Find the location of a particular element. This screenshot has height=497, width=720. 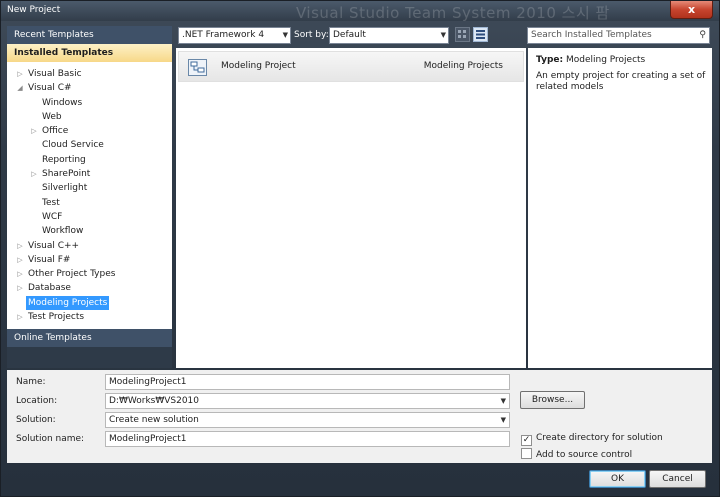

title-watermark: Visual Studio Team System 2010 스시 팜 is located at coordinates (453, 13).